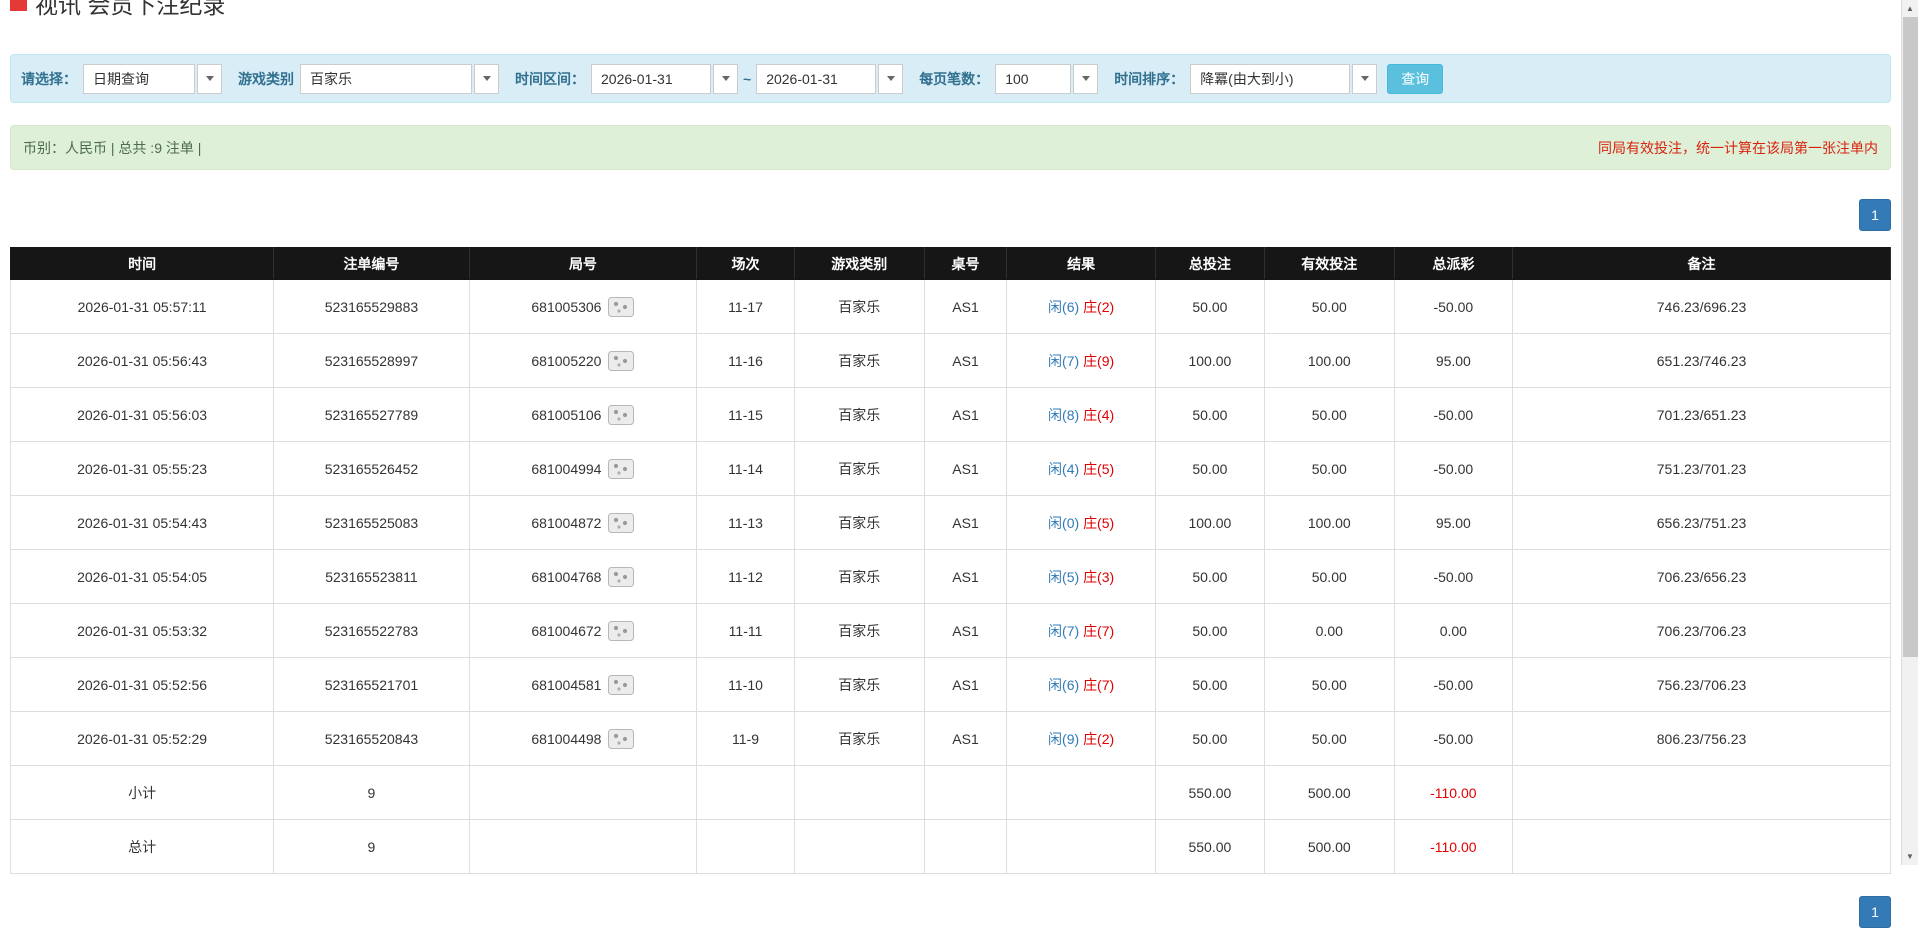  What do you see at coordinates (1081, 738) in the screenshot?
I see `cell-result: 闲(9) 庄(2)` at bounding box center [1081, 738].